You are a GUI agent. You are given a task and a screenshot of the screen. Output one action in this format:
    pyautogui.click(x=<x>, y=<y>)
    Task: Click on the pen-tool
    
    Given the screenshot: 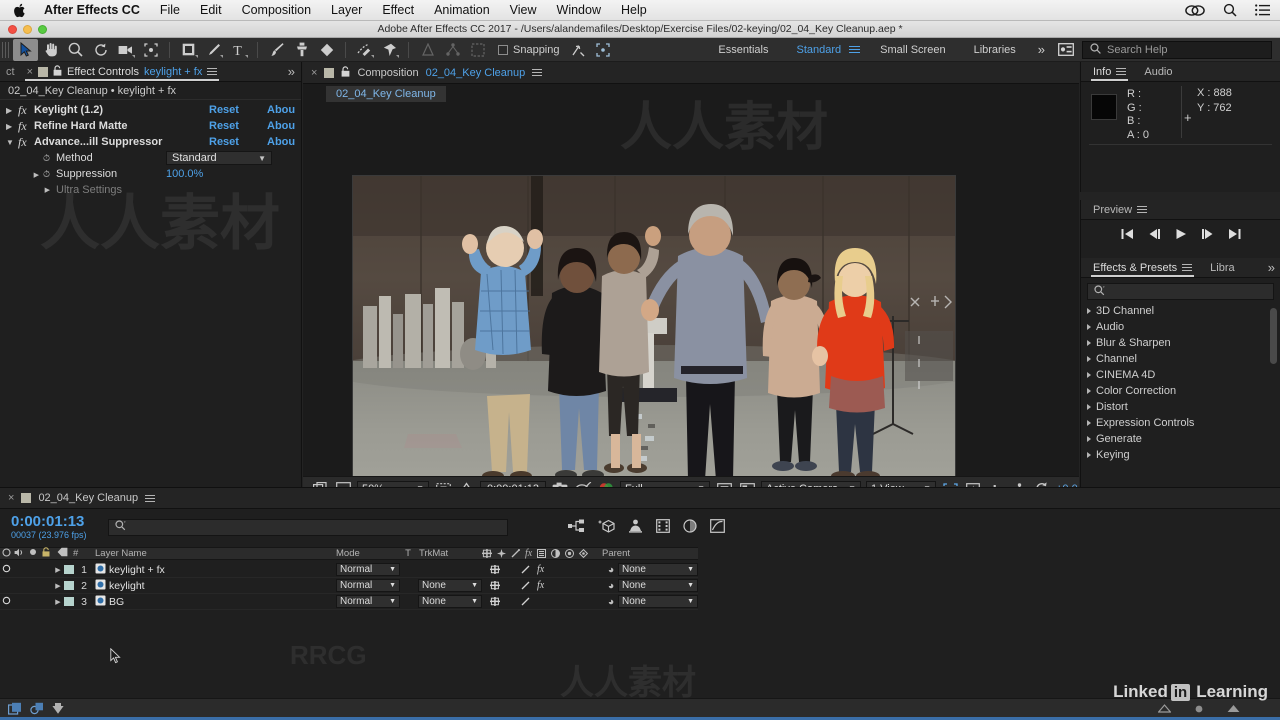 What is the action you would take?
    pyautogui.click(x=213, y=50)
    